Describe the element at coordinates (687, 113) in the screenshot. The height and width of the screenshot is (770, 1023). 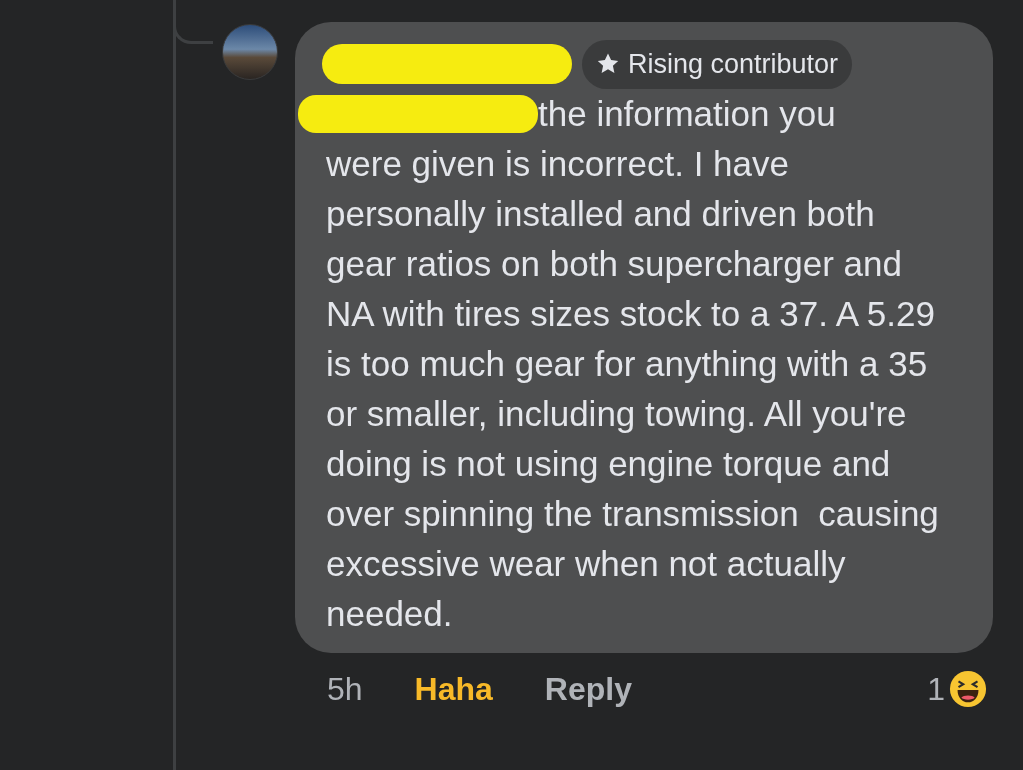
I see `comment-text: the information you` at that location.